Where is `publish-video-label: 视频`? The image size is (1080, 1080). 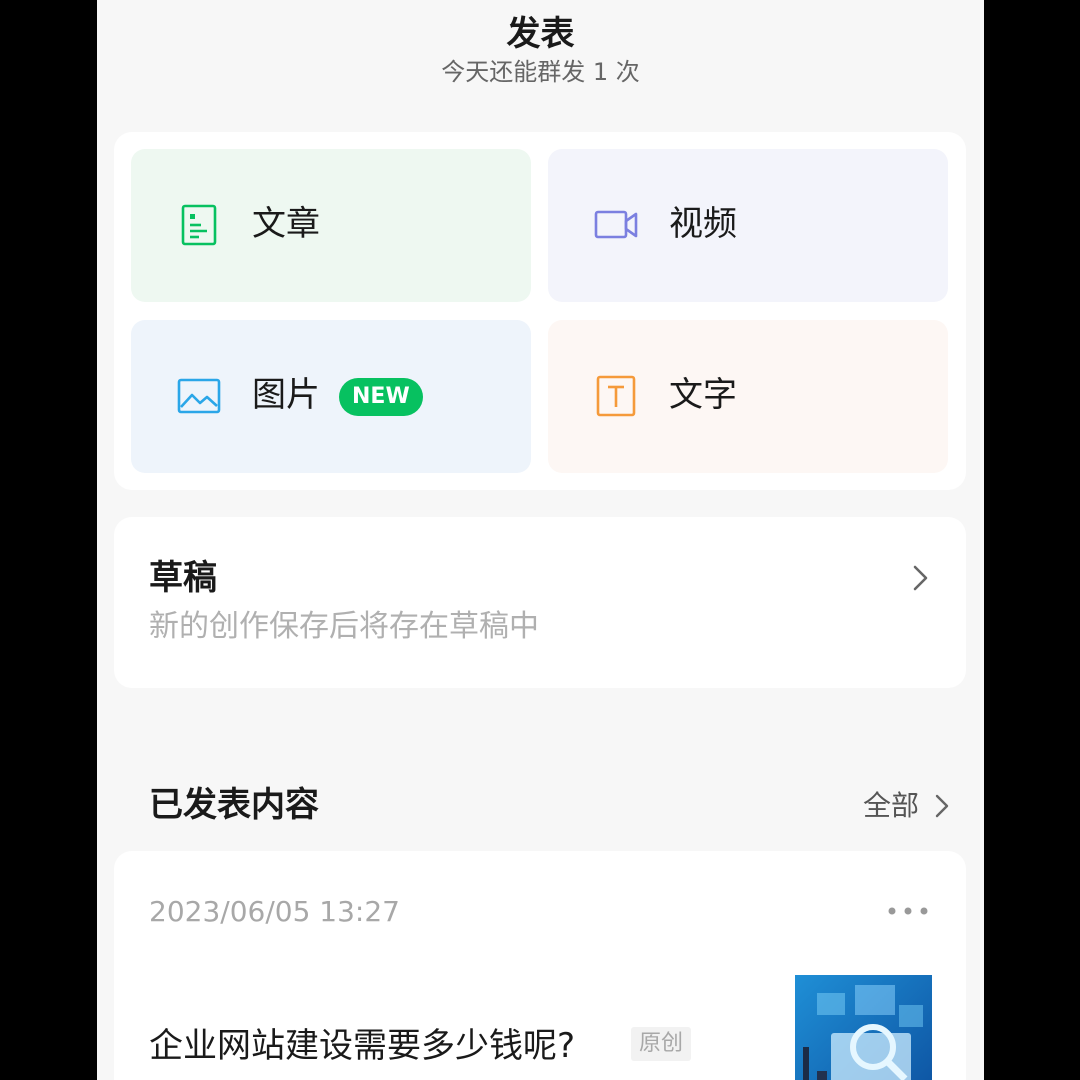
publish-video-label: 视频 is located at coordinates (703, 224).